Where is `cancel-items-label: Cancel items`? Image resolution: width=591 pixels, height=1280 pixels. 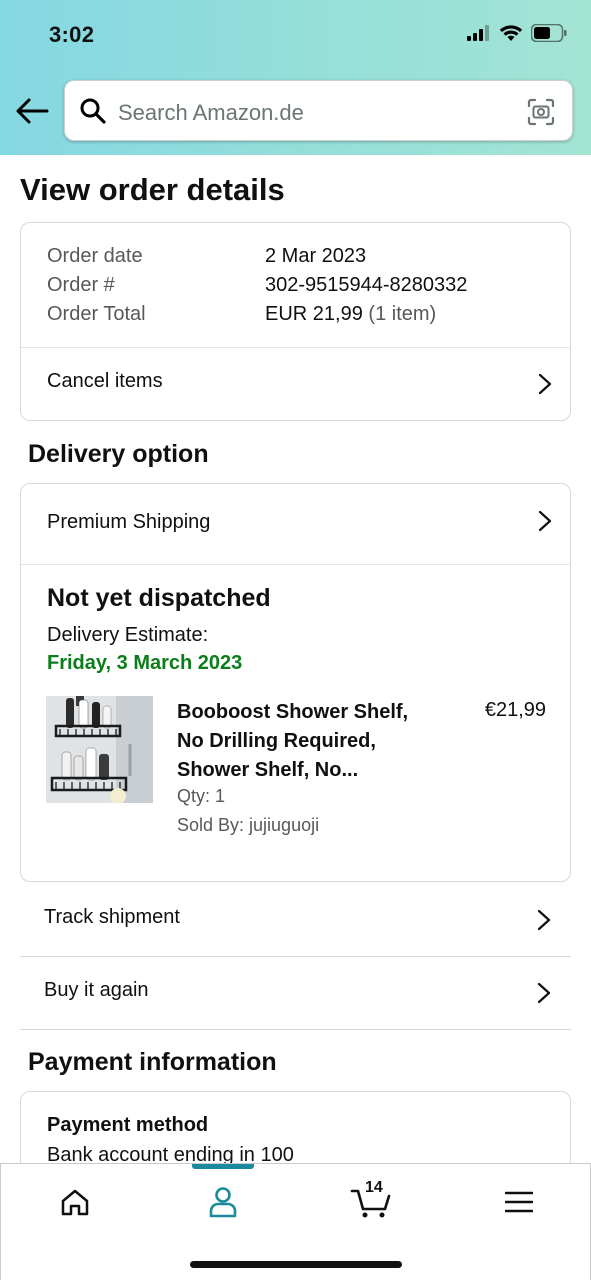 cancel-items-label: Cancel items is located at coordinates (105, 381).